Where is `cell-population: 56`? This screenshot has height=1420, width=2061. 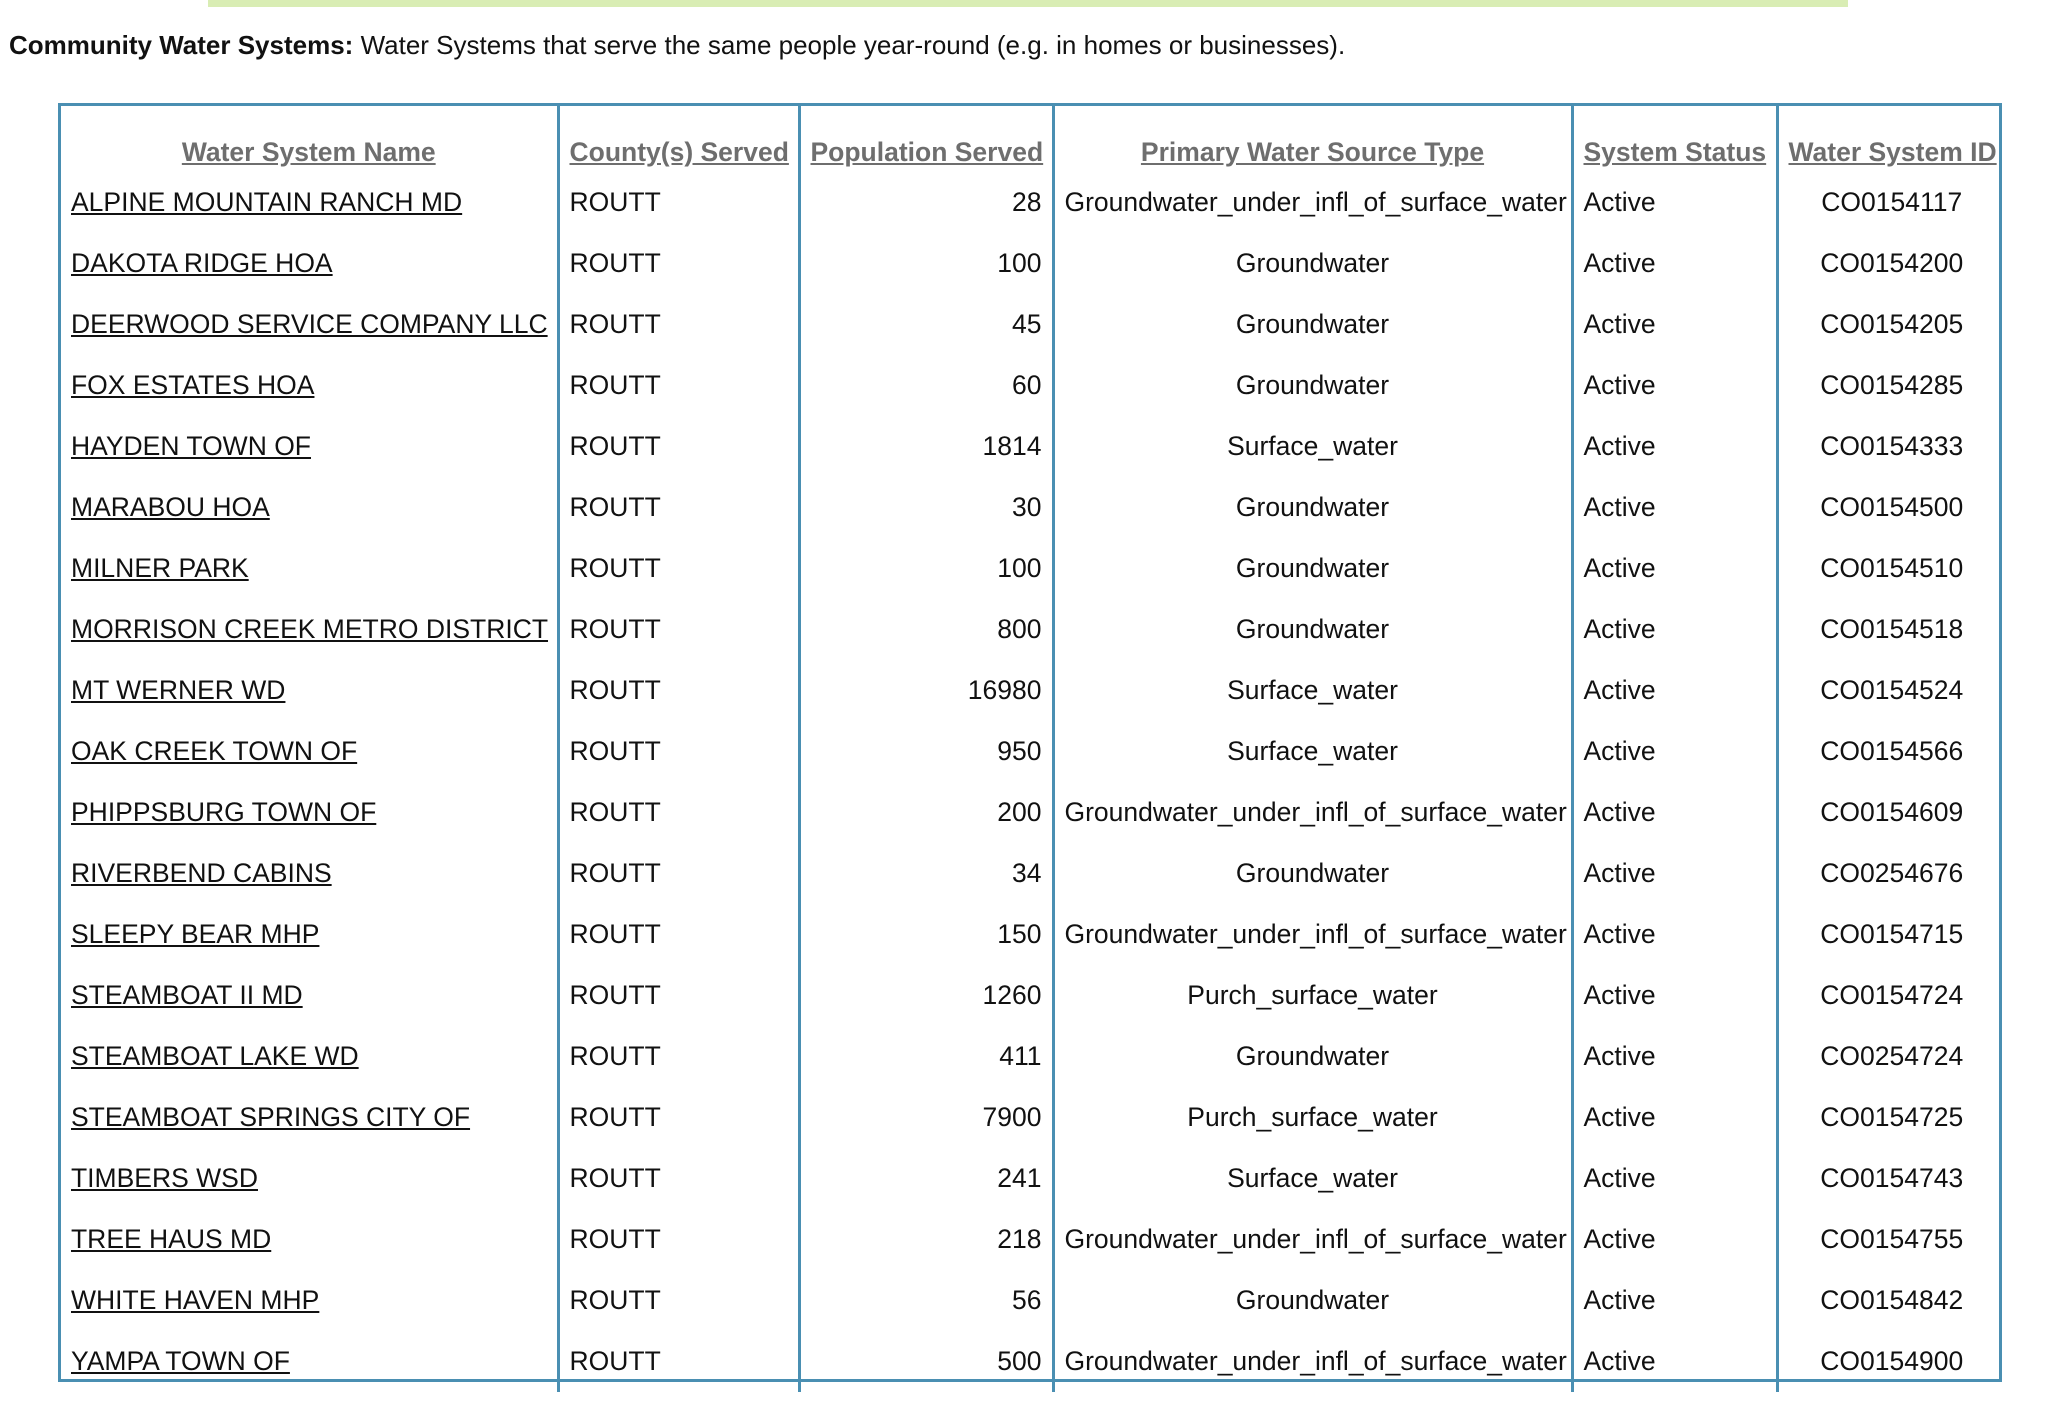
cell-population: 56 is located at coordinates (925, 1300).